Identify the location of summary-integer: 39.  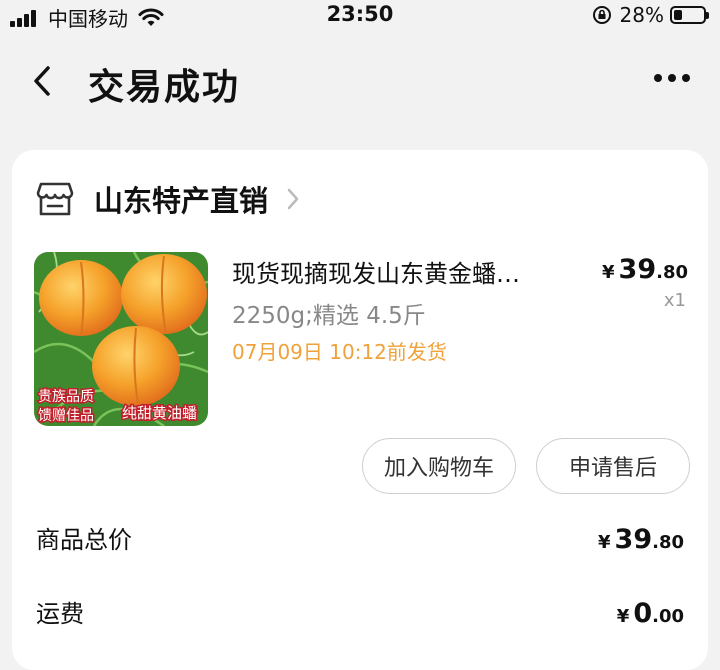
(633, 539).